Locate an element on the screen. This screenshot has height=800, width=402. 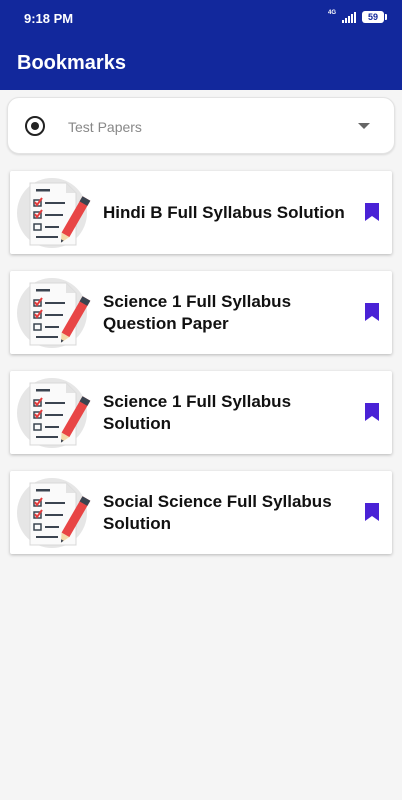
category-dropdown: Test Papers is located at coordinates (201, 125).